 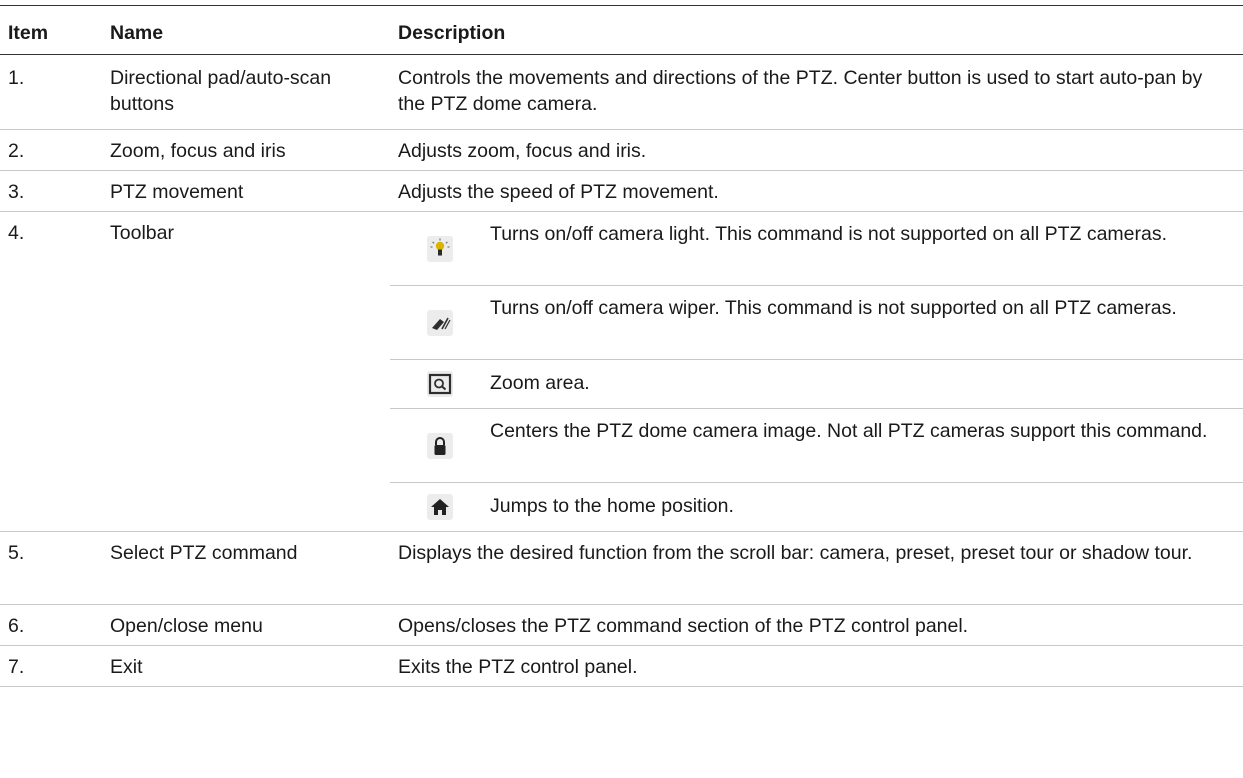 I want to click on row-item: 2., so click(x=16, y=151).